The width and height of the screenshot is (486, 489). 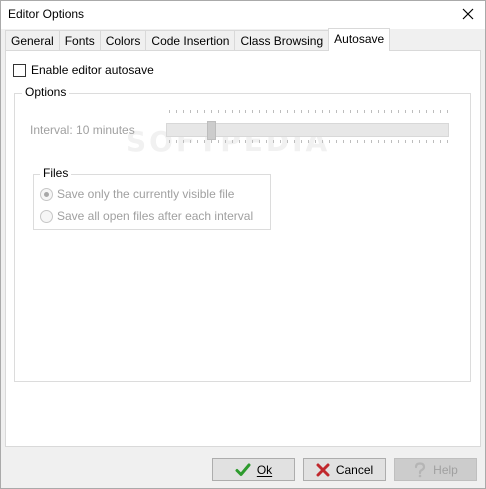 What do you see at coordinates (445, 469) in the screenshot?
I see `help-label: Help` at bounding box center [445, 469].